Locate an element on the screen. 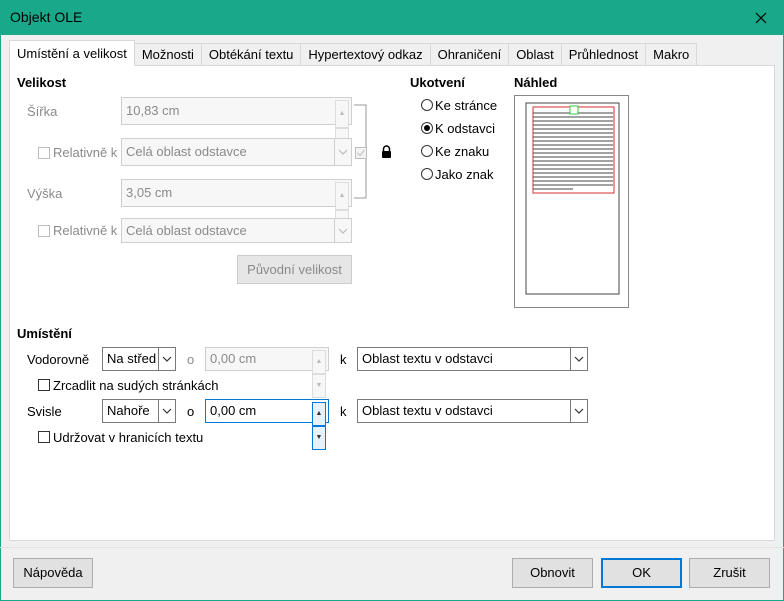 The height and width of the screenshot is (601, 784). mirror-checkbox is located at coordinates (44, 385).